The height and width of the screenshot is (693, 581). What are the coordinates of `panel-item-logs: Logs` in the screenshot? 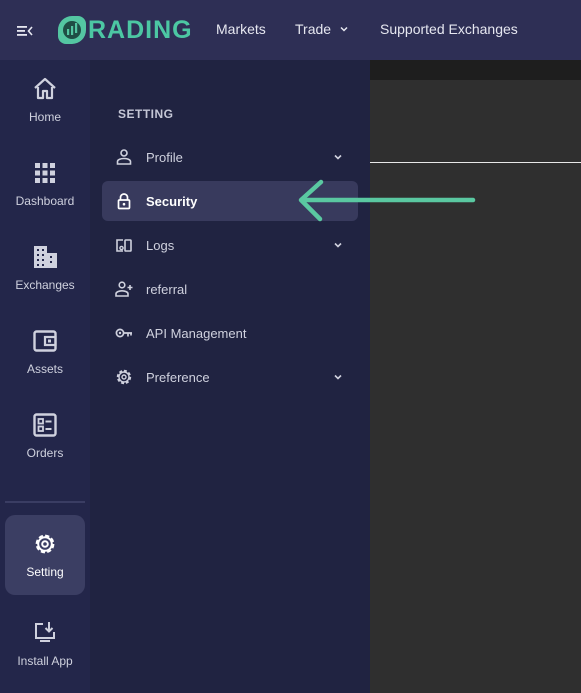 It's located at (230, 245).